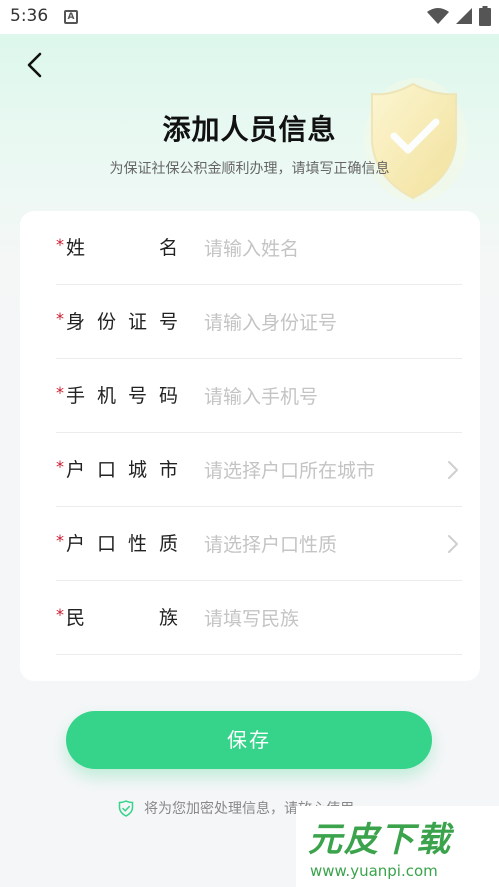 Image resolution: width=499 pixels, height=887 pixels. Describe the element at coordinates (126, 808) in the screenshot. I see `shield-check-small-icon` at that location.